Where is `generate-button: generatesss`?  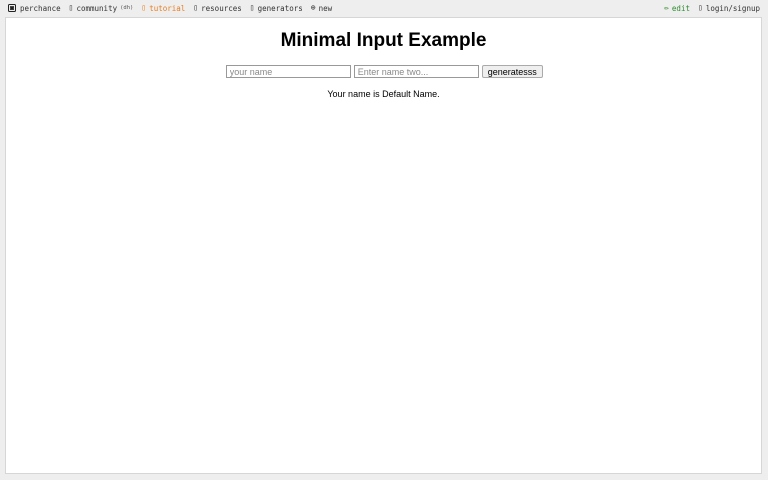 generate-button: generatesss is located at coordinates (512, 71).